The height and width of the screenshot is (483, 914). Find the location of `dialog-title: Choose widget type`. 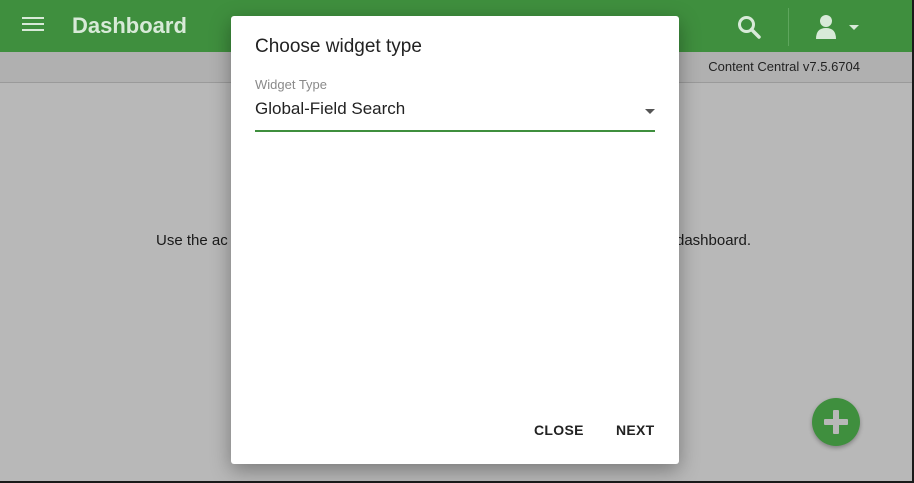

dialog-title: Choose widget type is located at coordinates (338, 46).